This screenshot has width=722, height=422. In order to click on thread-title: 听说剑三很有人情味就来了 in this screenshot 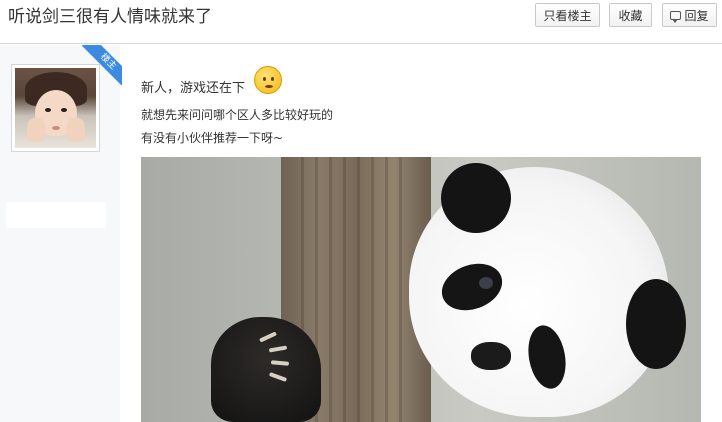, I will do `click(110, 17)`.